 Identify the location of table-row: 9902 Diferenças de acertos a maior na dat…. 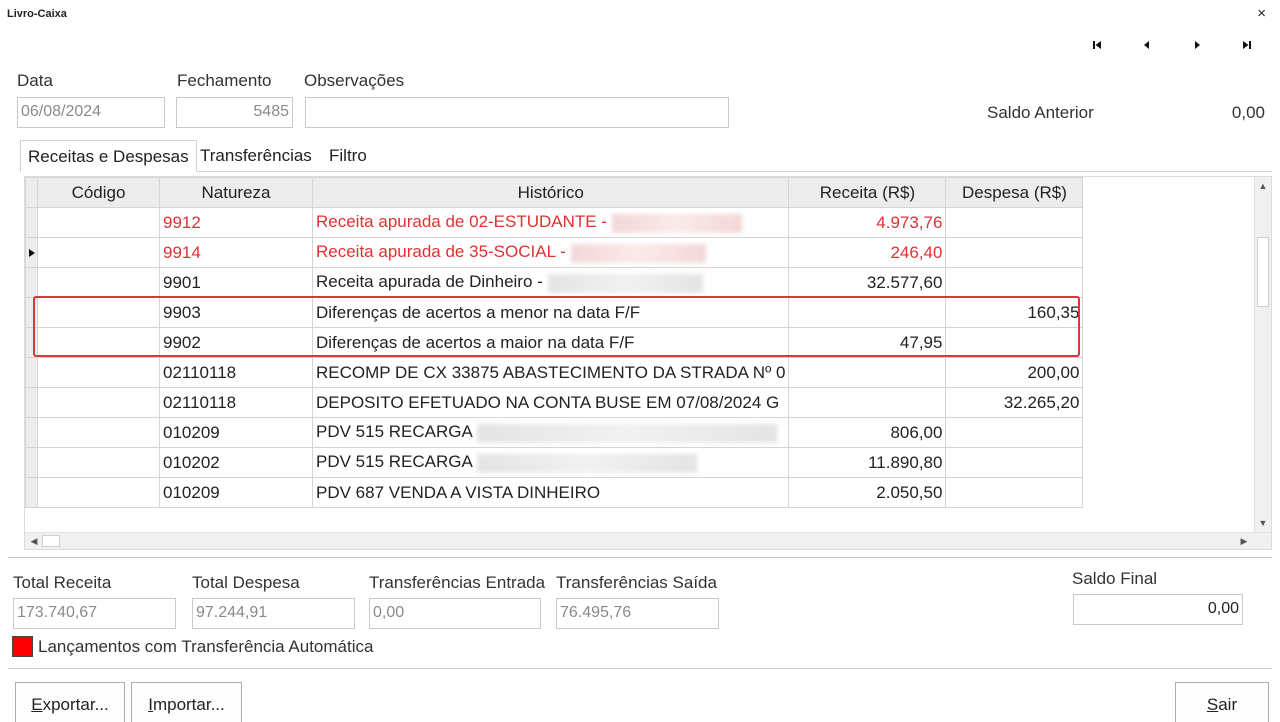
(554, 342).